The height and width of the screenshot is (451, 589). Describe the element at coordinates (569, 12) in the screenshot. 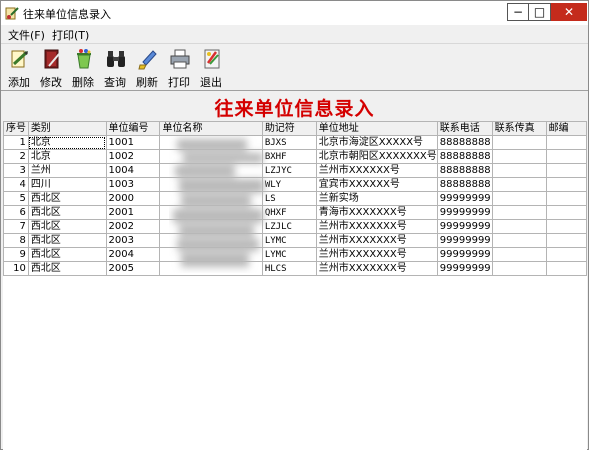

I see `close-button: ✕` at that location.